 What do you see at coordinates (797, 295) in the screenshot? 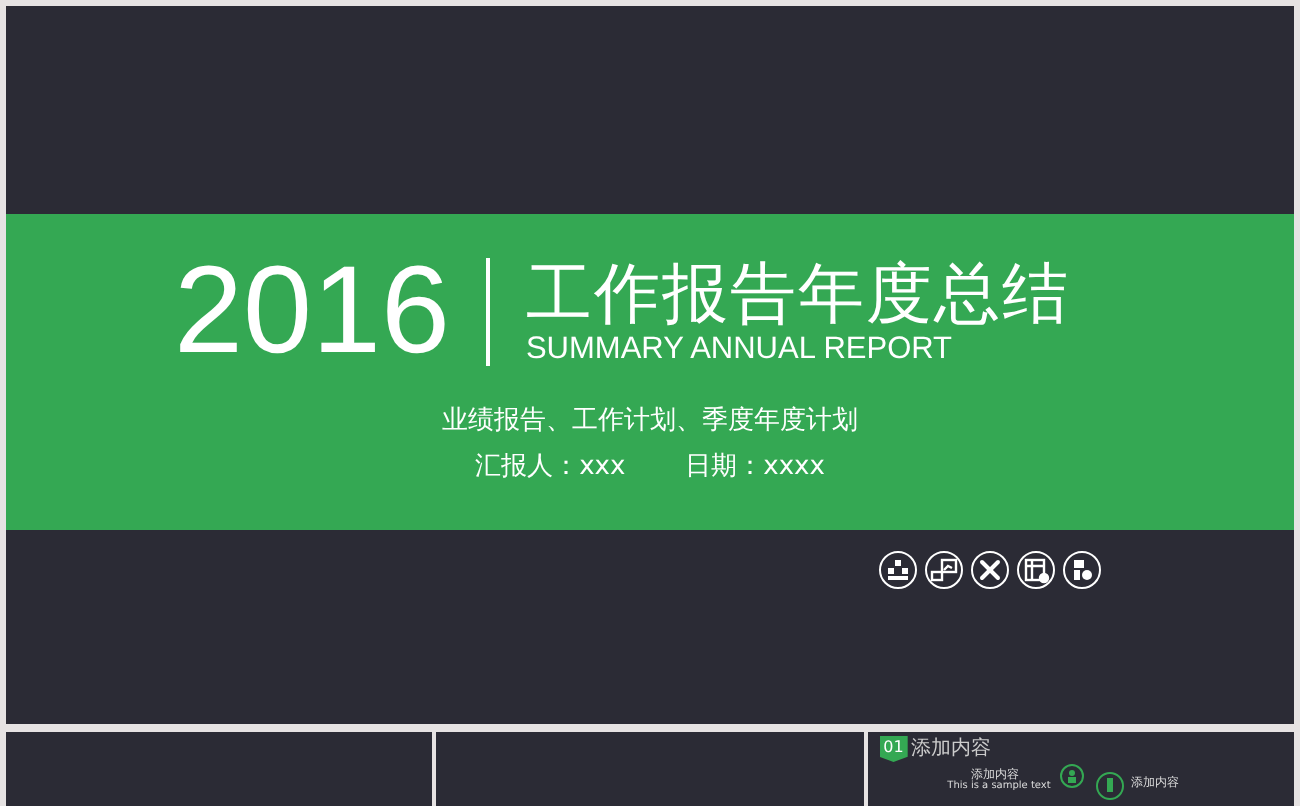
I see `slide-title: 工作报告年度总结` at bounding box center [797, 295].